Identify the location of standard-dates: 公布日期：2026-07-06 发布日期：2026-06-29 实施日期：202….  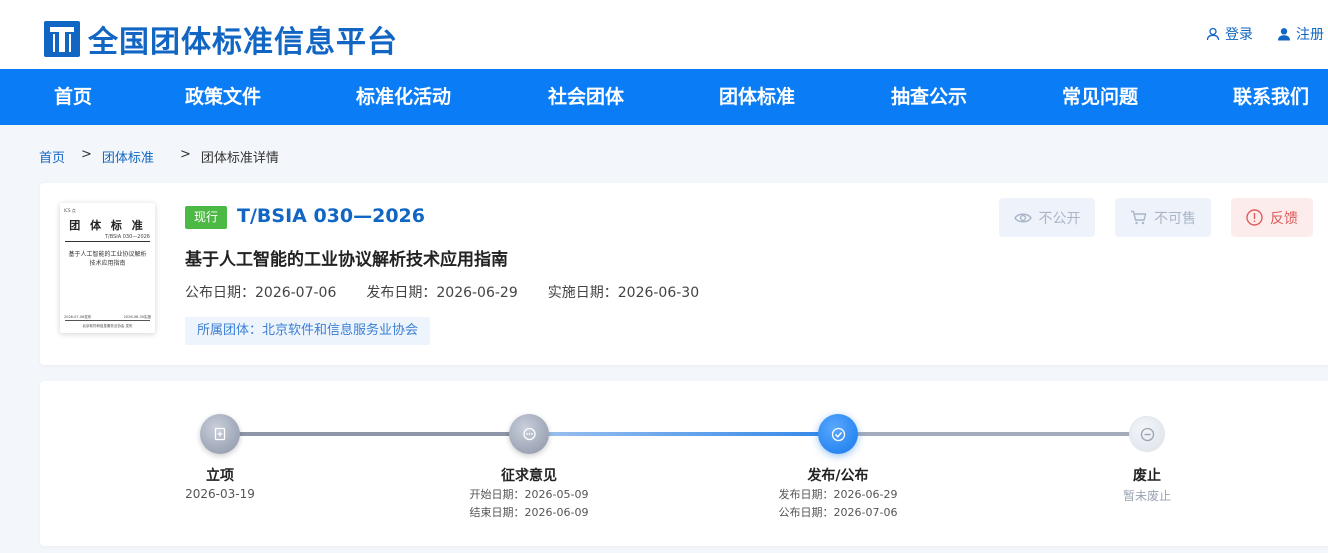
(457, 292).